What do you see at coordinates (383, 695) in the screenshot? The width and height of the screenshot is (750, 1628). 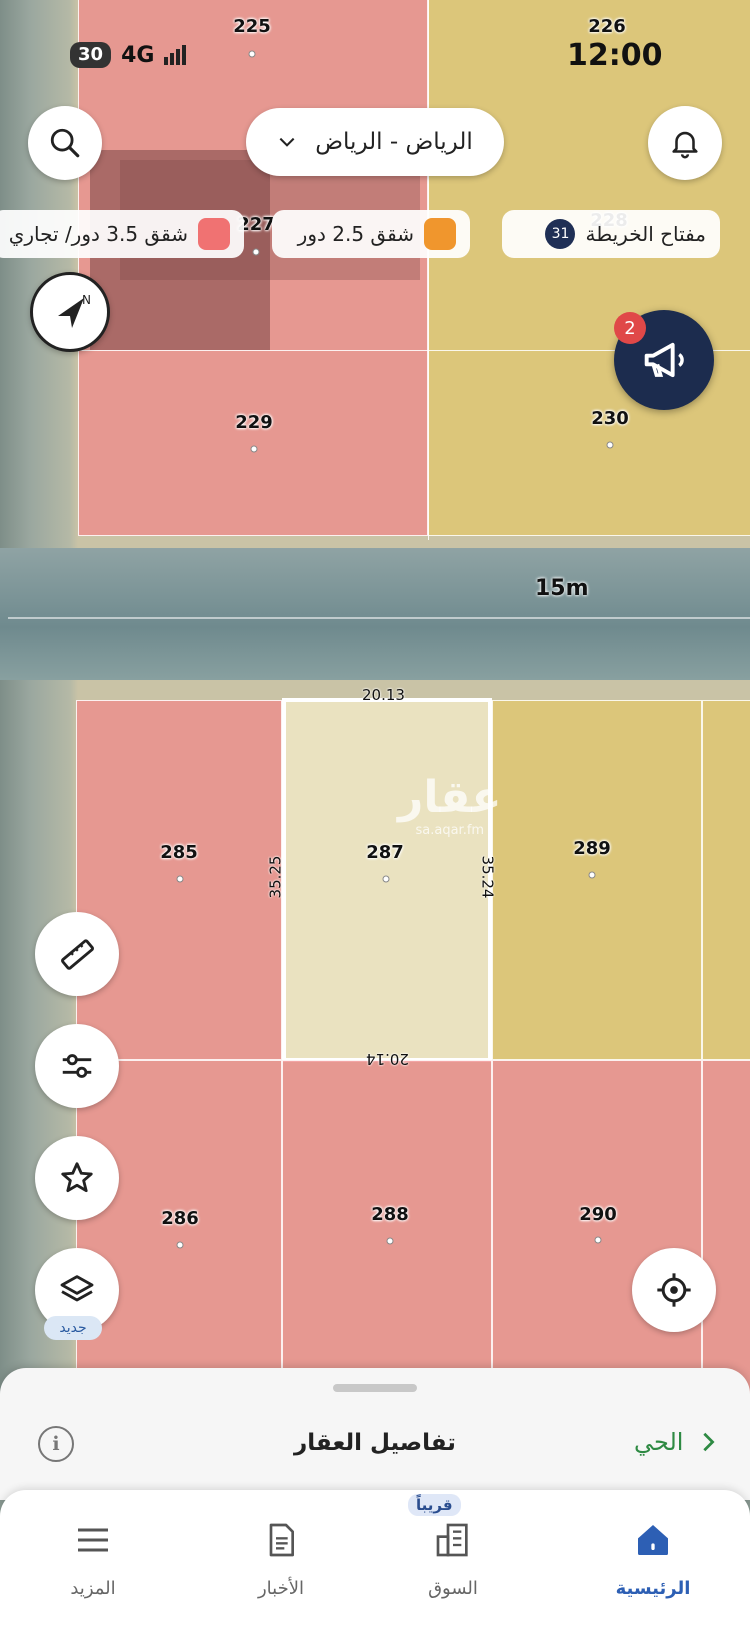 I see `dimension-top: 20.13` at bounding box center [383, 695].